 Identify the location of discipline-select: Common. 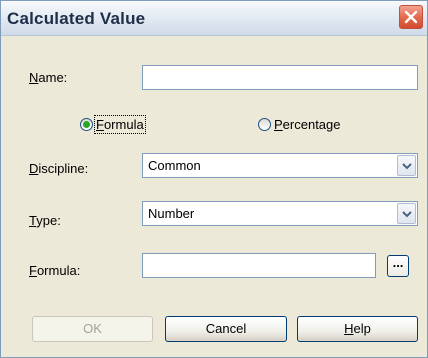
(280, 165).